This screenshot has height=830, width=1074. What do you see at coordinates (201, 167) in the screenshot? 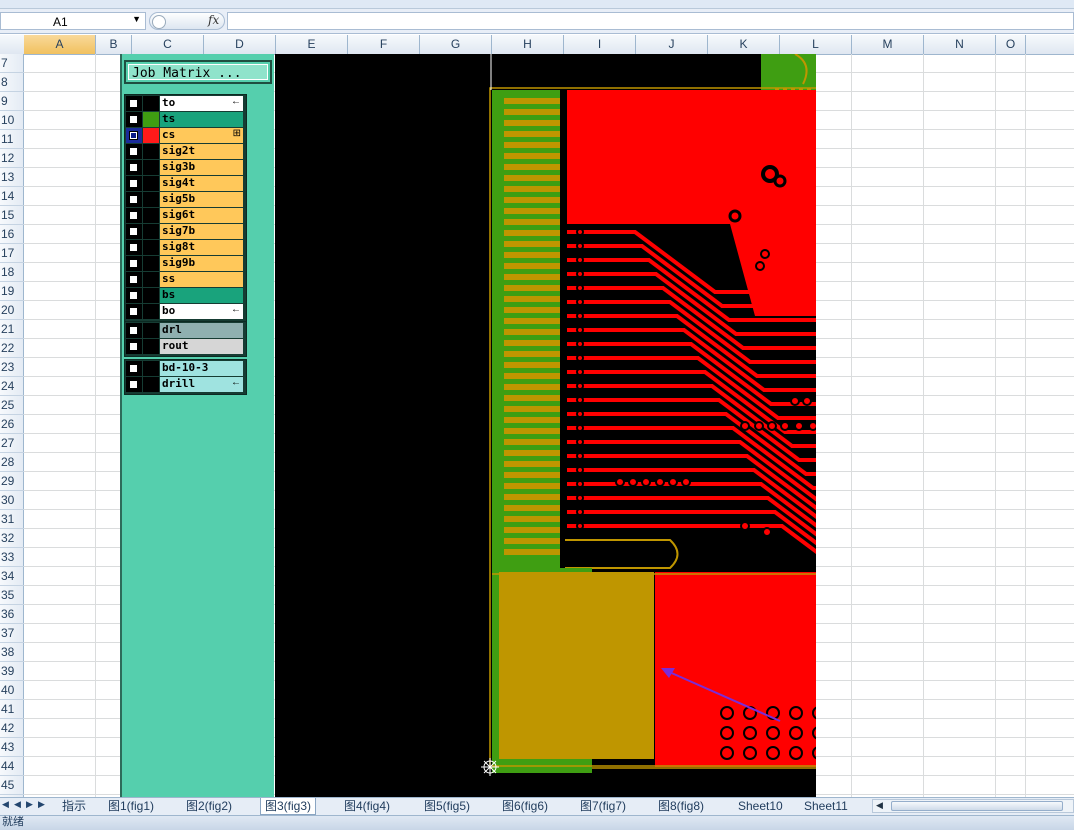
I see `layer-name: sig3b` at bounding box center [201, 167].